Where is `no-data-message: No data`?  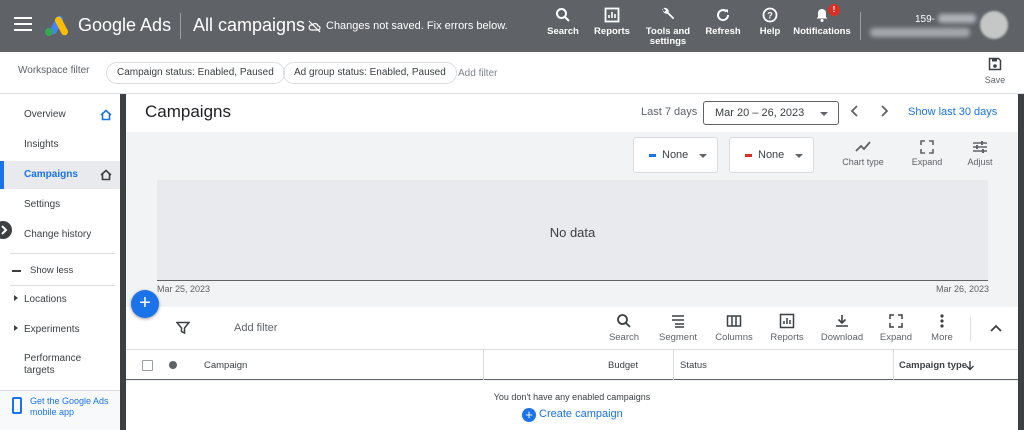
no-data-message: No data is located at coordinates (572, 232).